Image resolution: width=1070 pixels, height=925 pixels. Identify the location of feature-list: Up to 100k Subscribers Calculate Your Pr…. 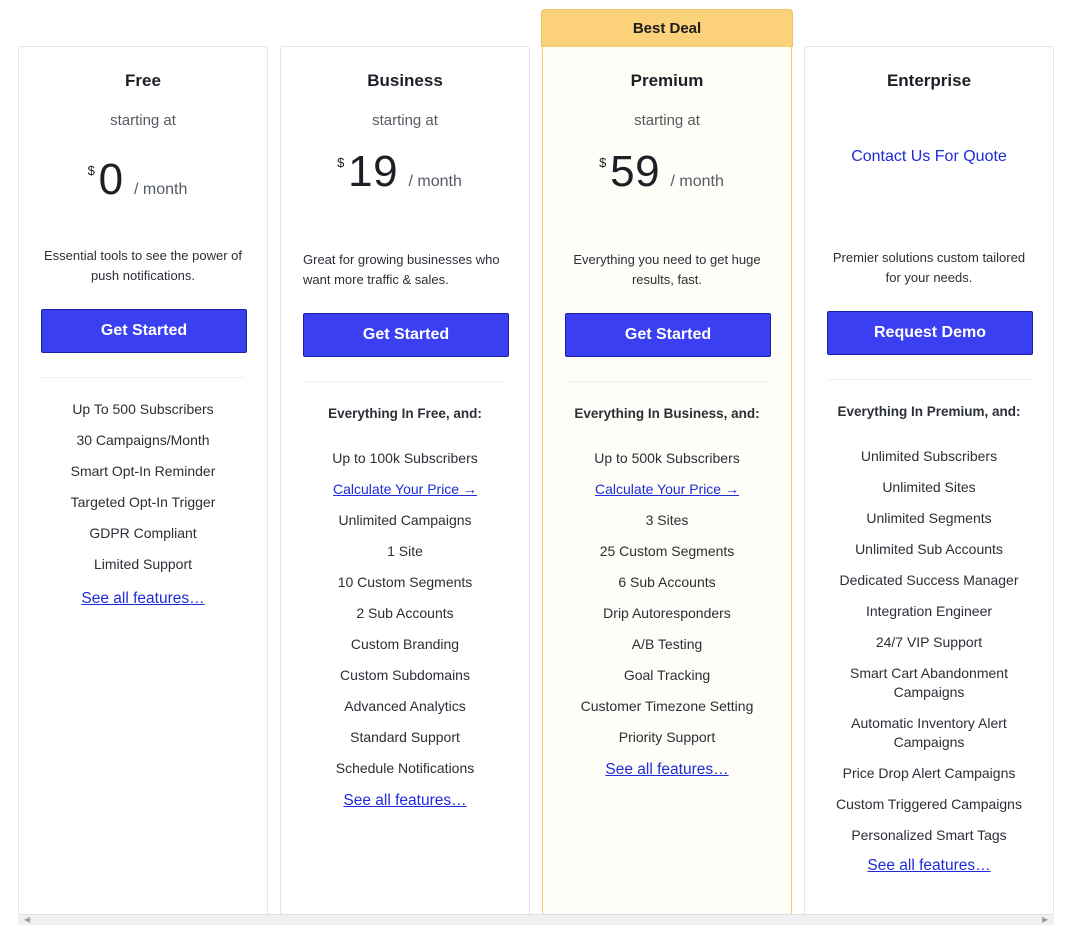
(405, 619).